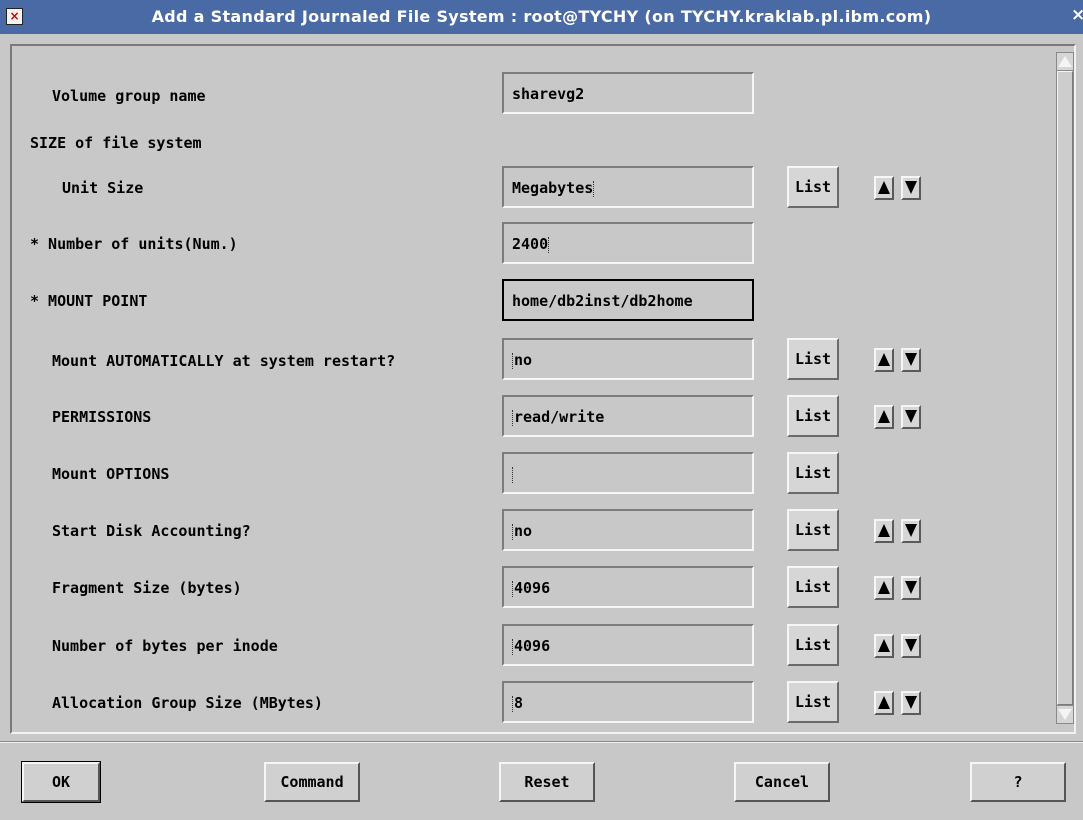 This screenshot has width=1083, height=820. I want to click on disk-accounting-field: no, so click(628, 530).